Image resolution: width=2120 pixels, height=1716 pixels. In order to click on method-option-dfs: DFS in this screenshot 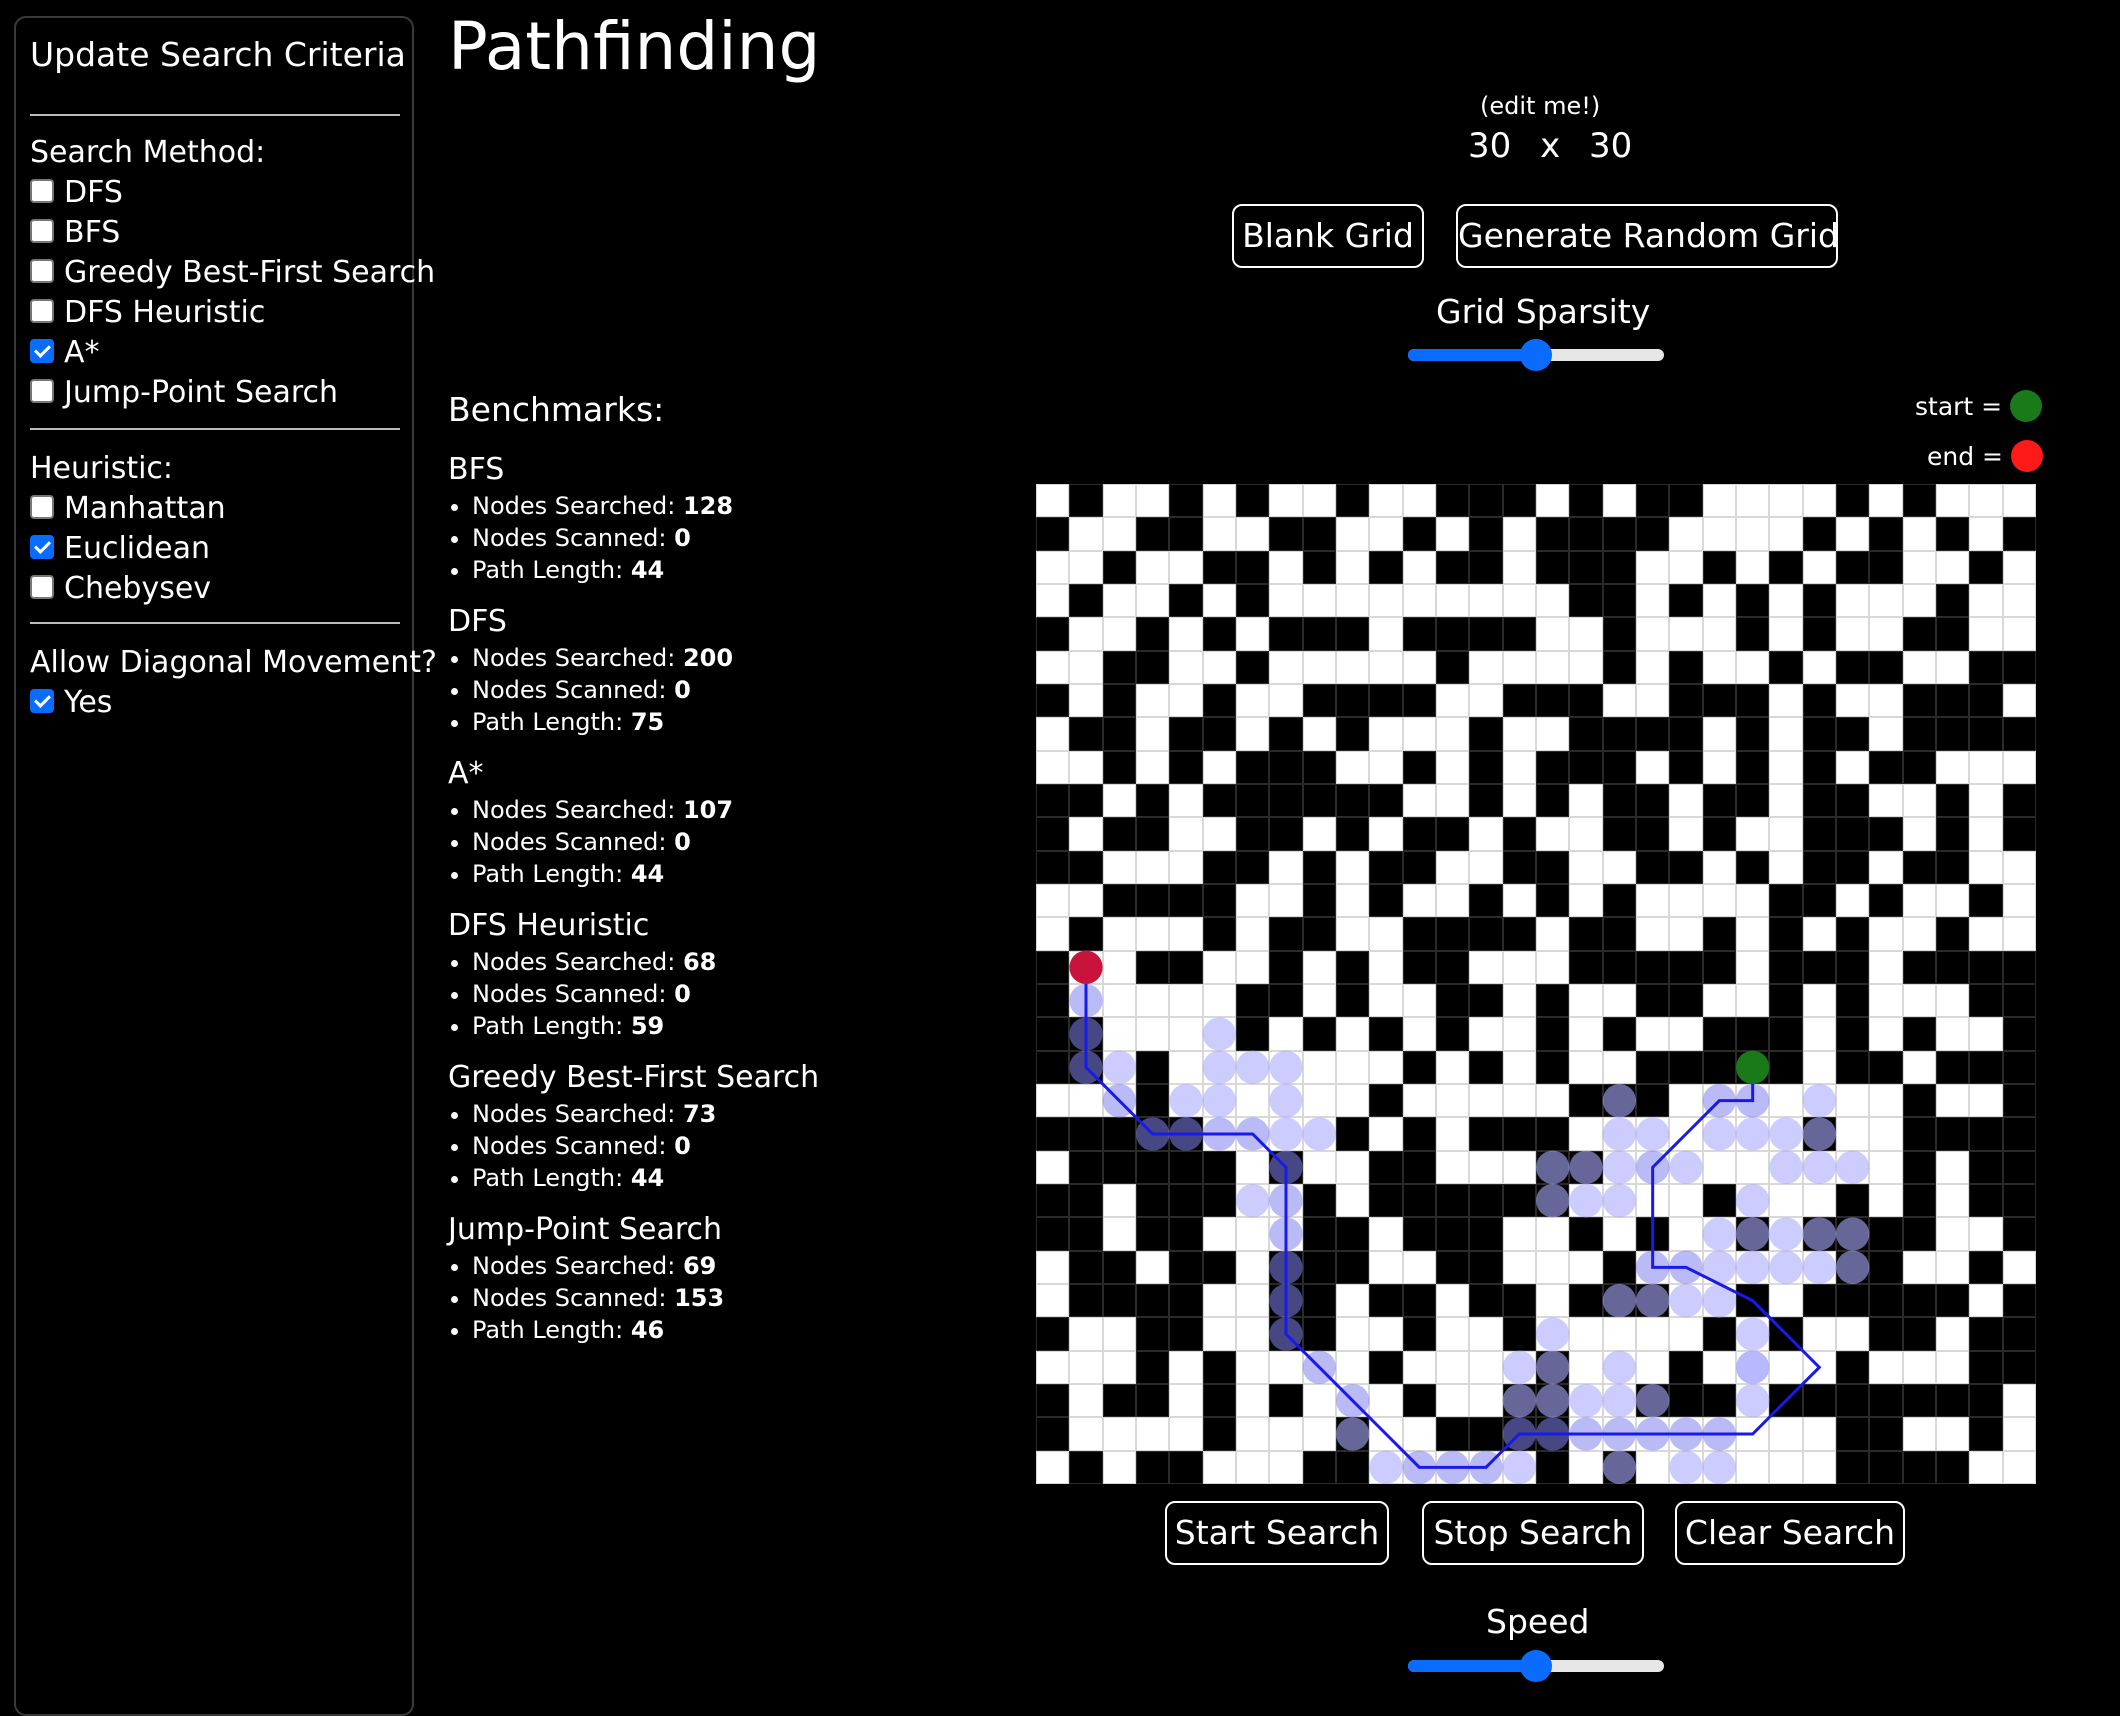, I will do `click(76, 193)`.